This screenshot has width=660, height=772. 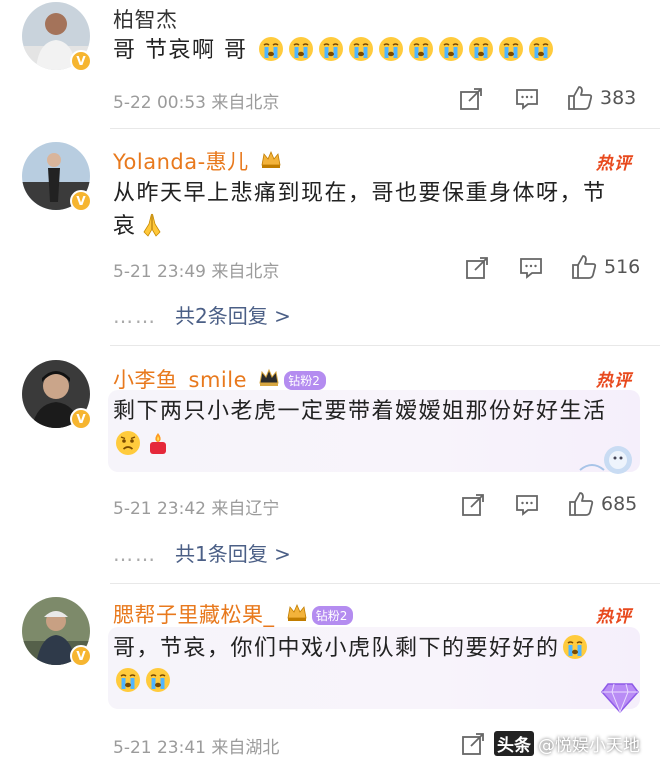 I want to click on sad-face-icon, so click(x=128, y=443).